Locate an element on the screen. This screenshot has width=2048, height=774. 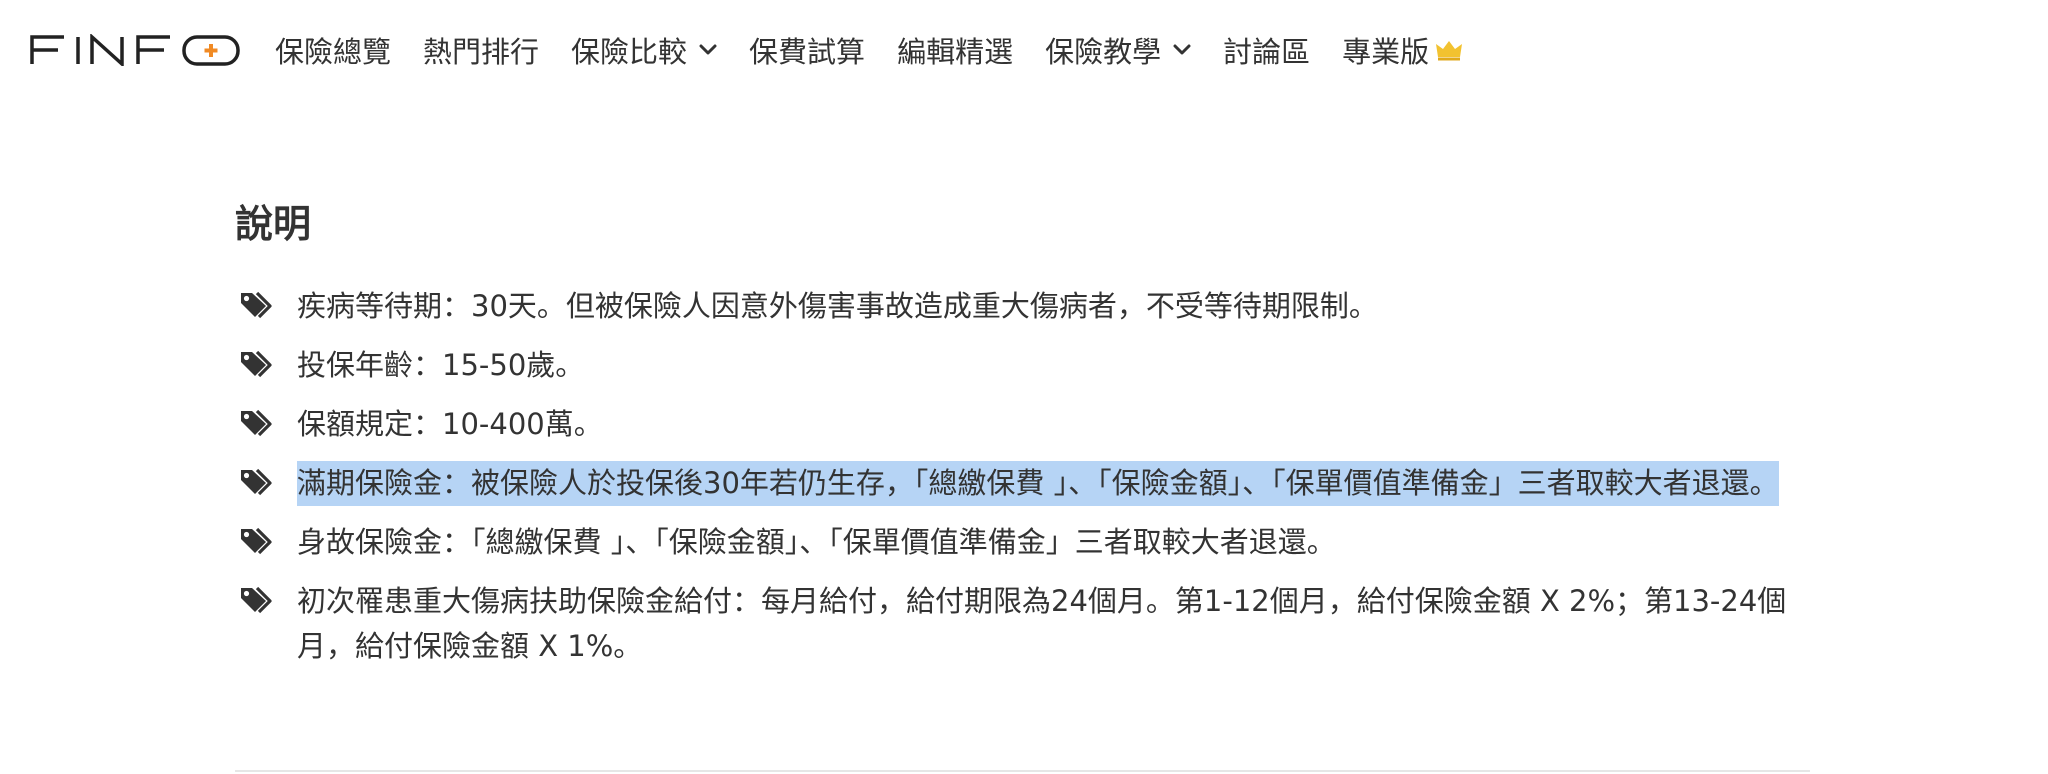
nav-item-tutorials: 保險教學 is located at coordinates (1118, 50).